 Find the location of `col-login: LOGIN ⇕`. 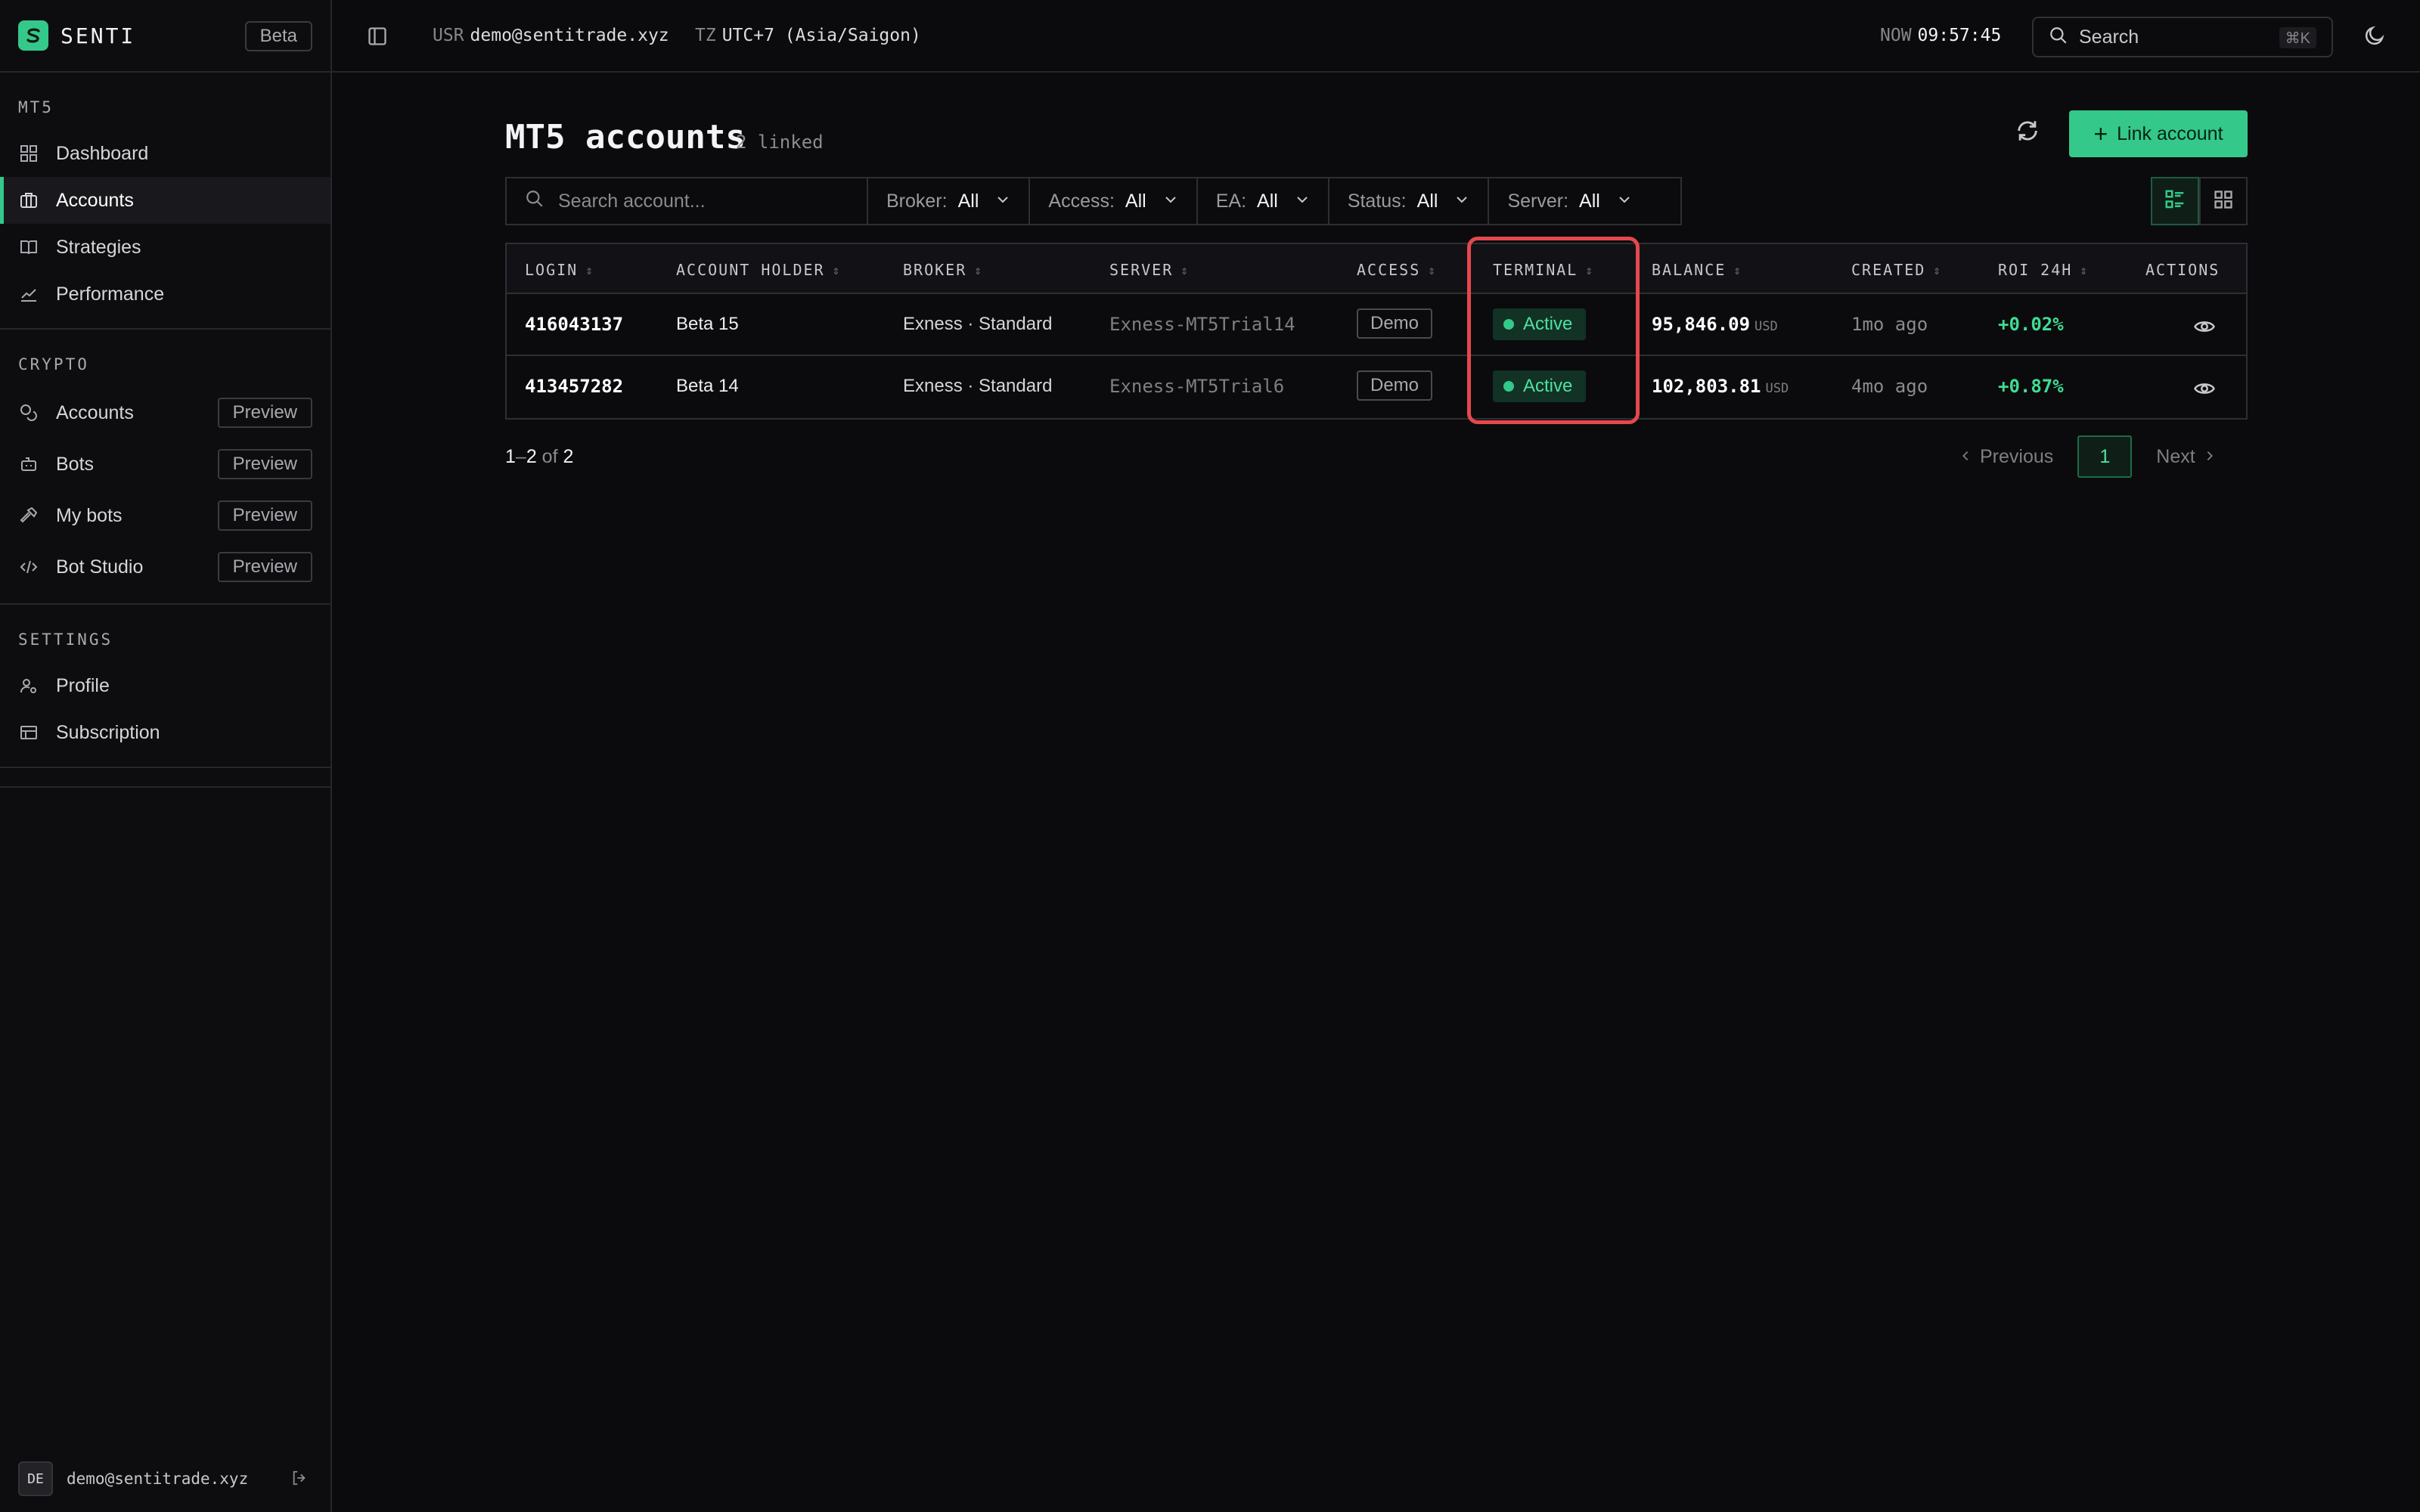

col-login: LOGIN ⇕ is located at coordinates (559, 270).